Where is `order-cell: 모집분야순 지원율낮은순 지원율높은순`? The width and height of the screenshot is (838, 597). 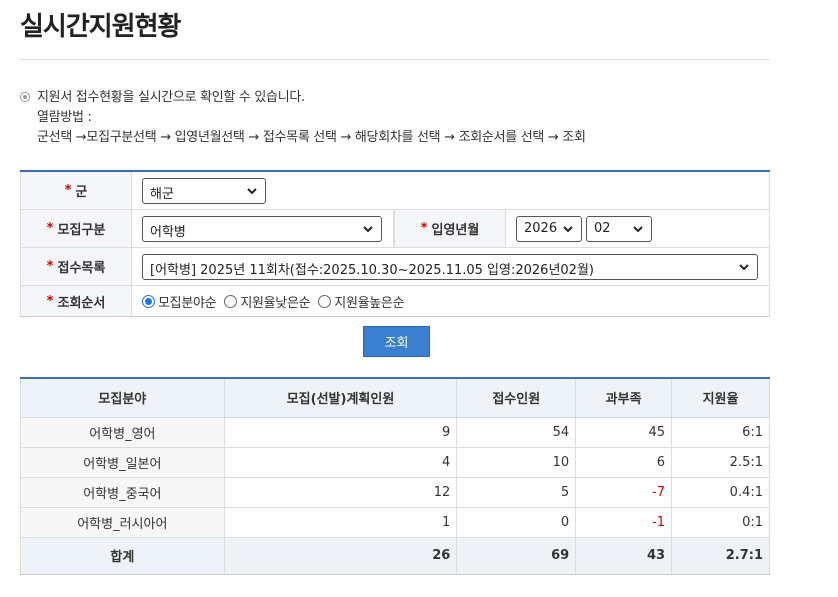 order-cell: 모집분야순 지원율낮은순 지원율높은순 is located at coordinates (451, 301).